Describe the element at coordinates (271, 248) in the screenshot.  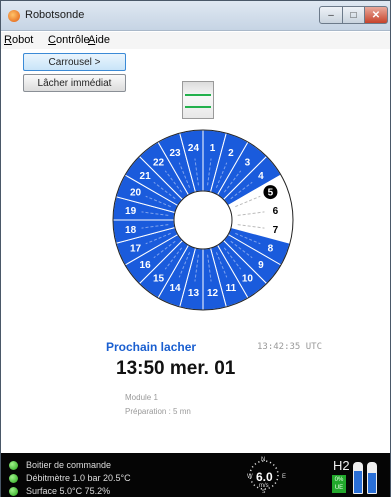
I see `carousel-slot-number: 8` at that location.